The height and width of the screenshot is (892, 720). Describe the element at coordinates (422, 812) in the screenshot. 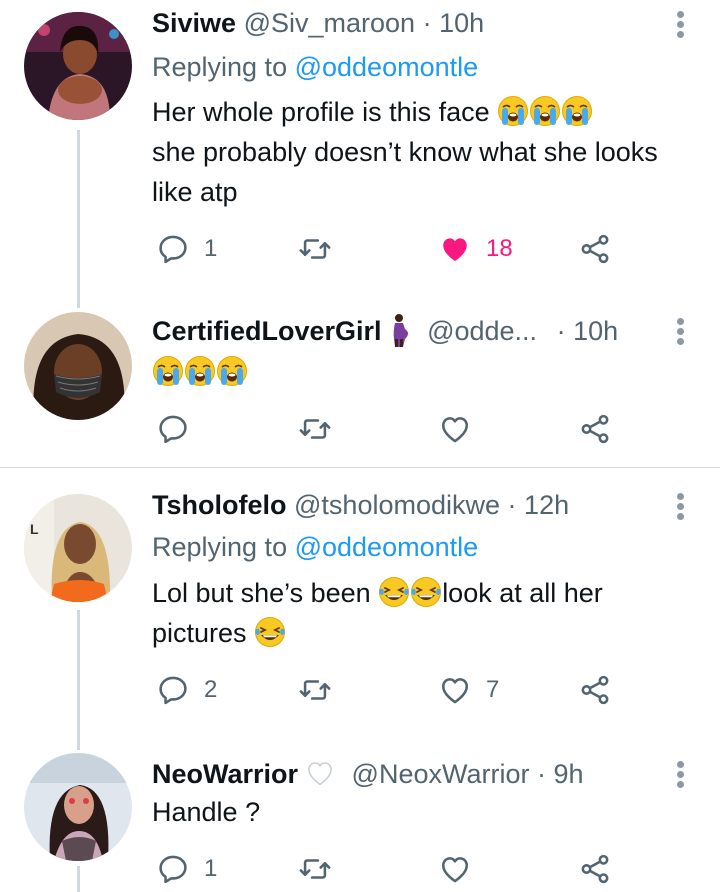

I see `tweet-text: Handle ?` at that location.